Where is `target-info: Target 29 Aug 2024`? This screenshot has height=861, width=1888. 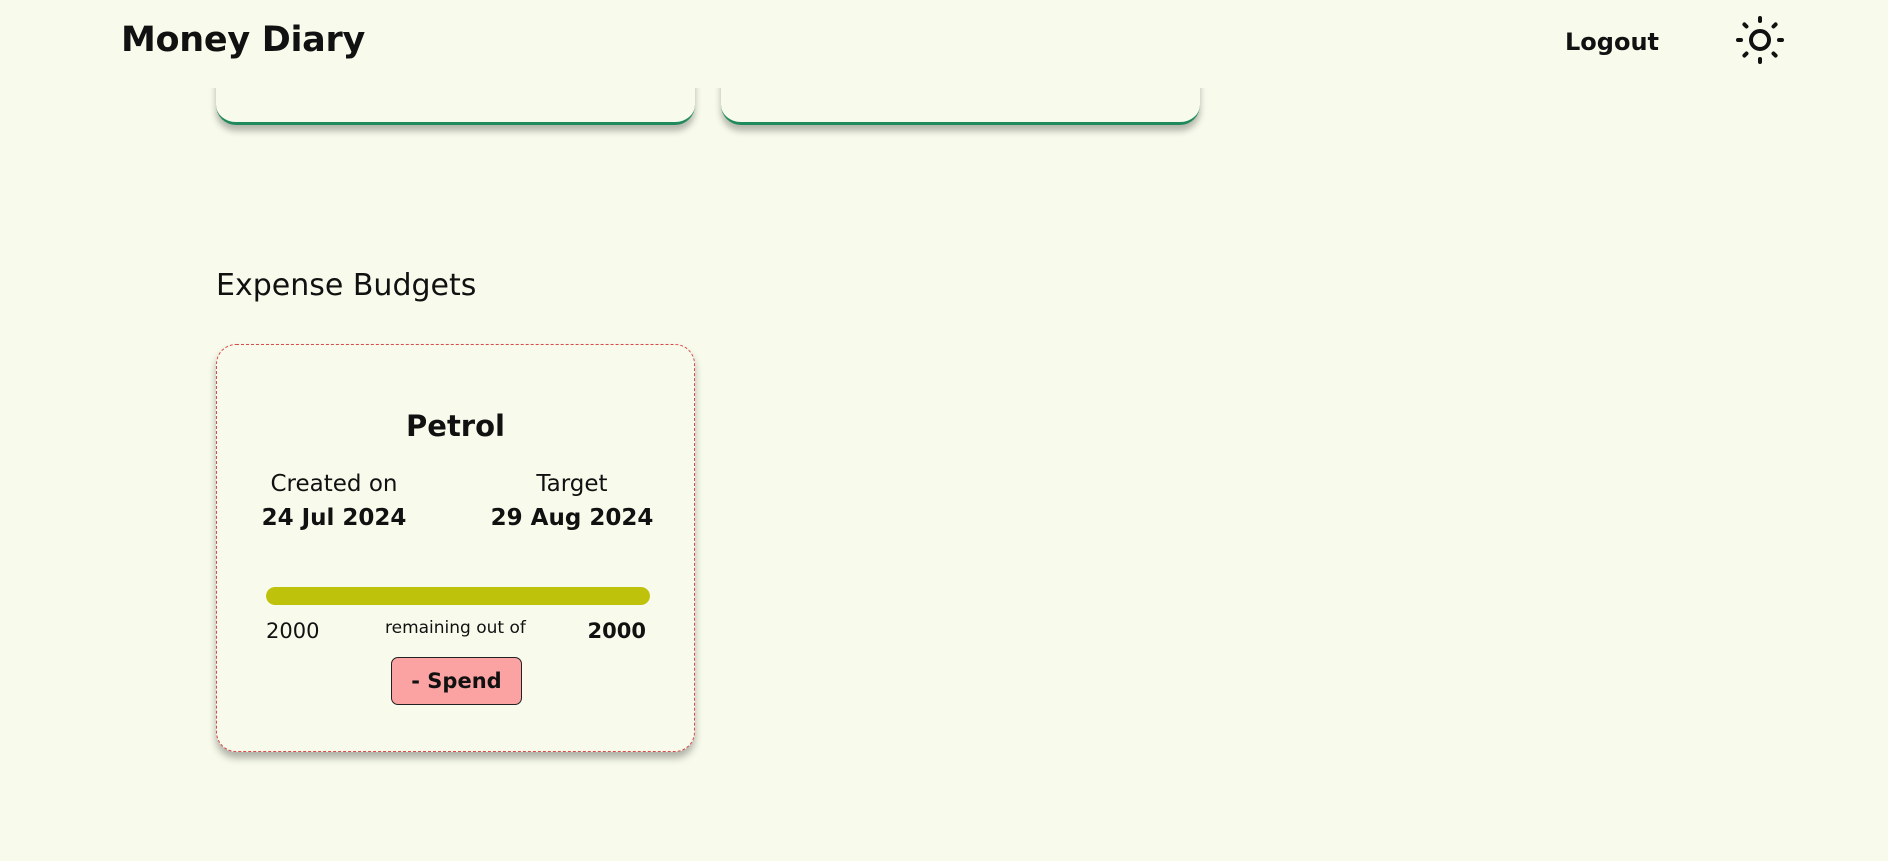
target-info: Target 29 Aug 2024 is located at coordinates (572, 501).